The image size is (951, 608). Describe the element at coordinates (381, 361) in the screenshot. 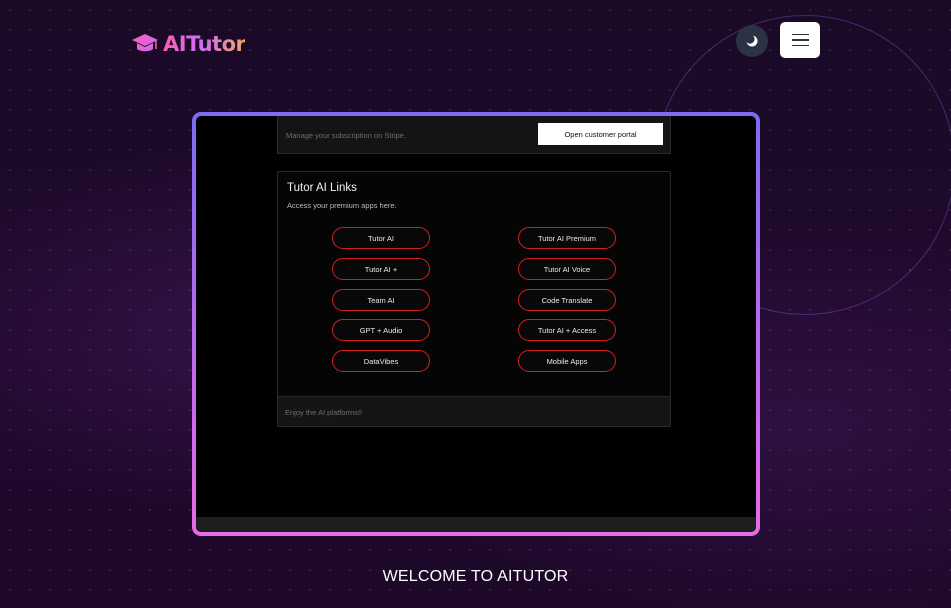

I see `link-datavibes: DataVibes` at that location.